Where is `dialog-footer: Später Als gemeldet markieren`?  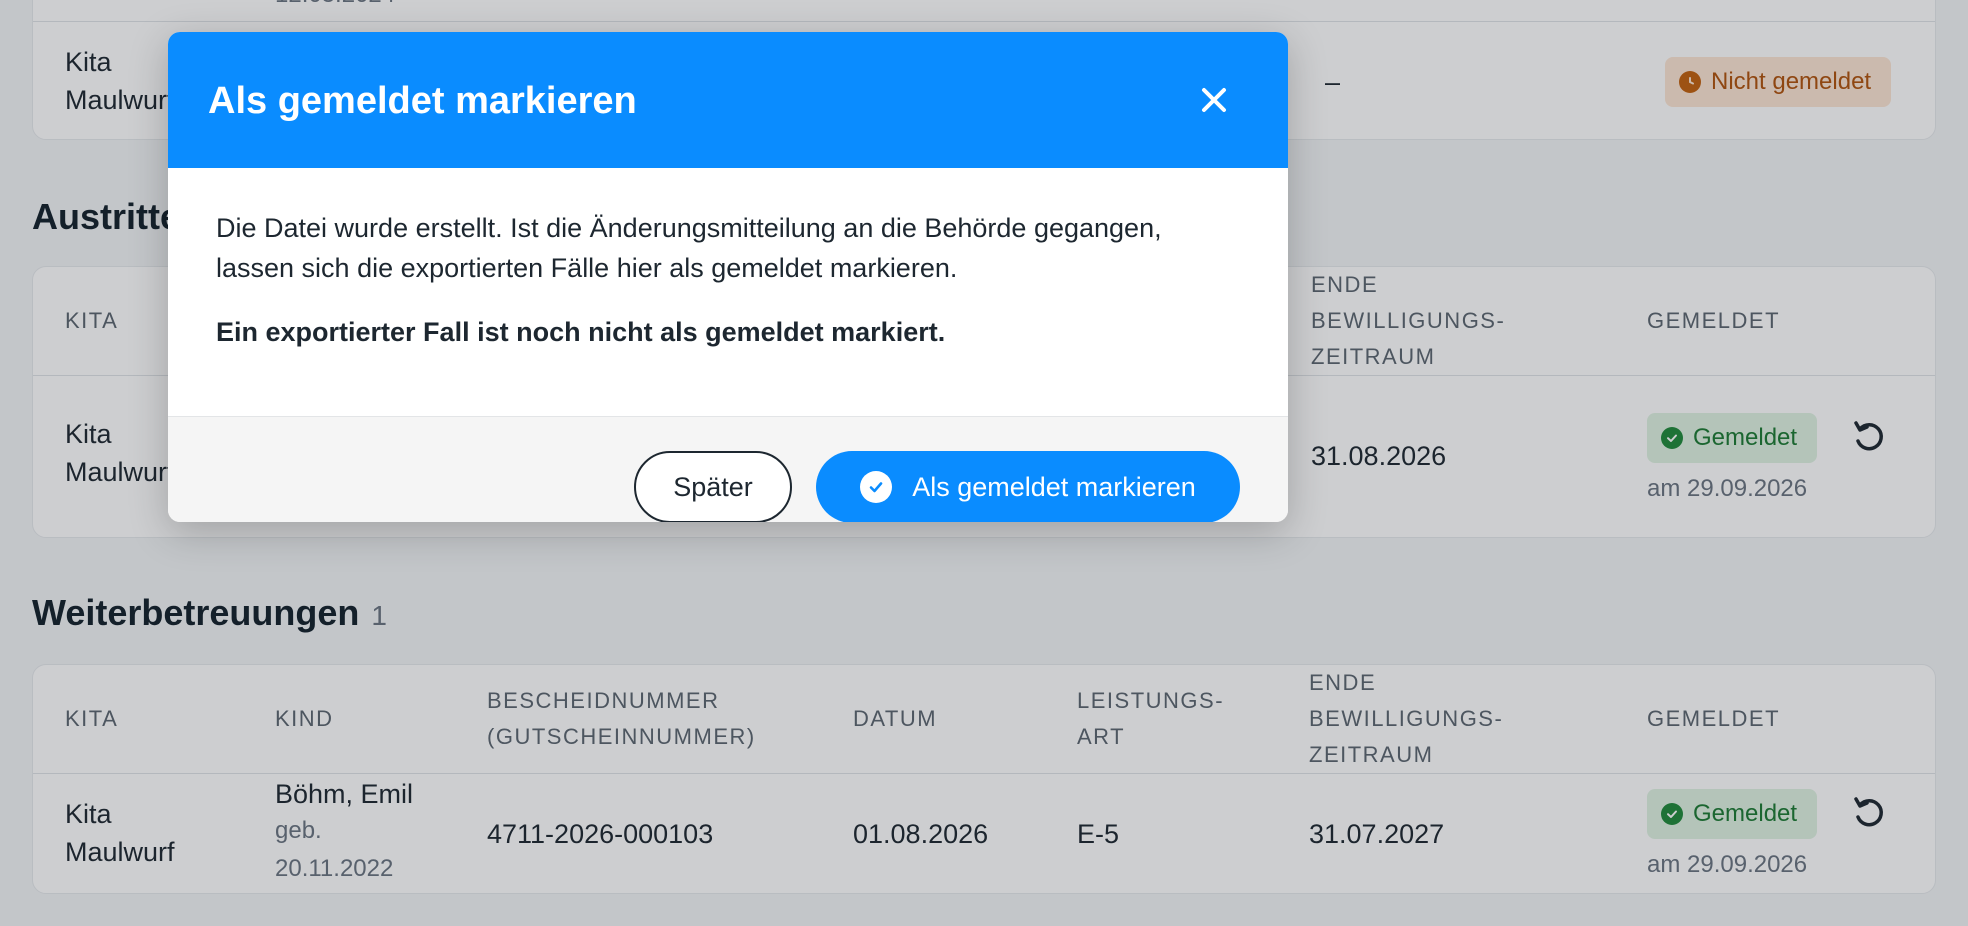 dialog-footer: Später Als gemeldet markieren is located at coordinates (728, 469).